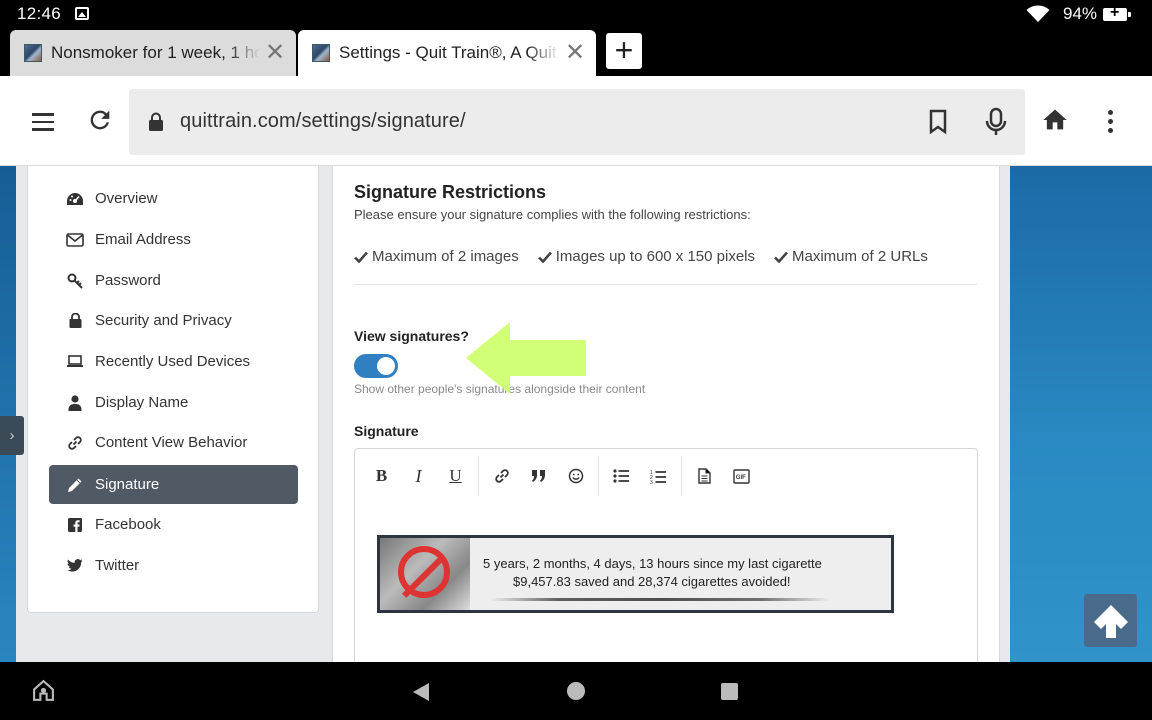 This screenshot has height=720, width=1152. I want to click on sidebar-item-label: Signature, so click(127, 484).